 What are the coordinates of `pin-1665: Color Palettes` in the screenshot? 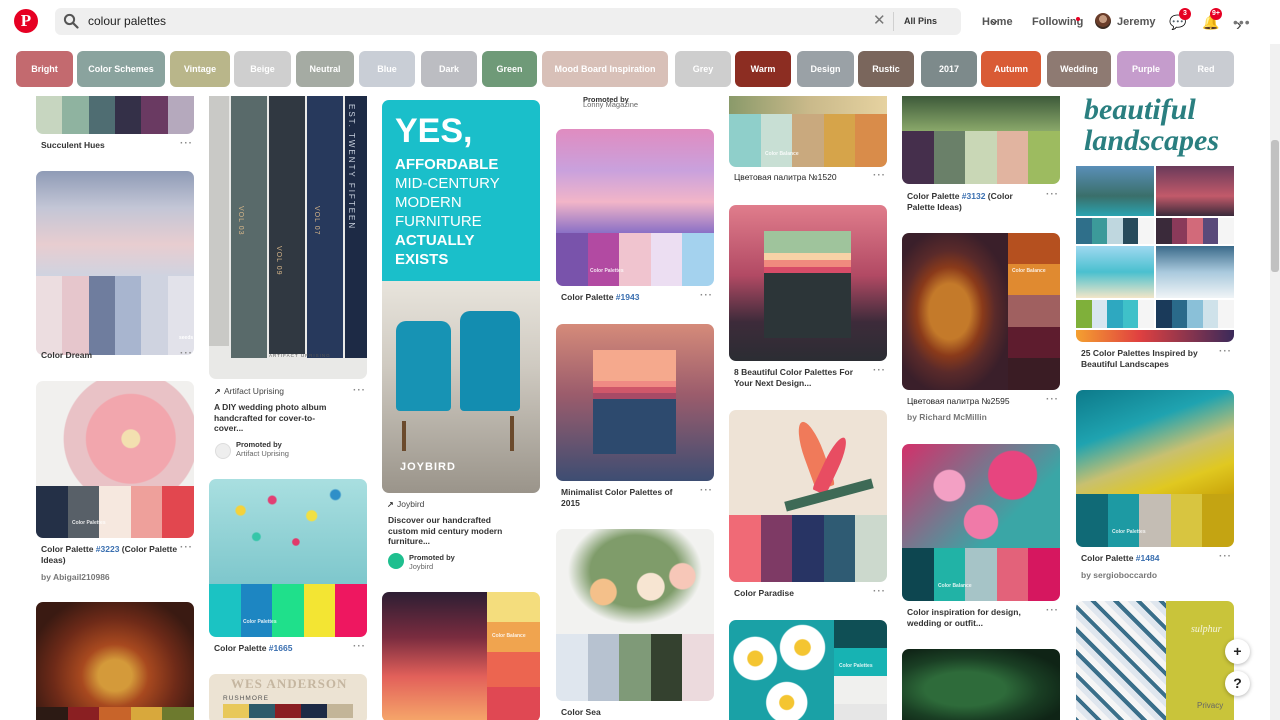 It's located at (288, 558).